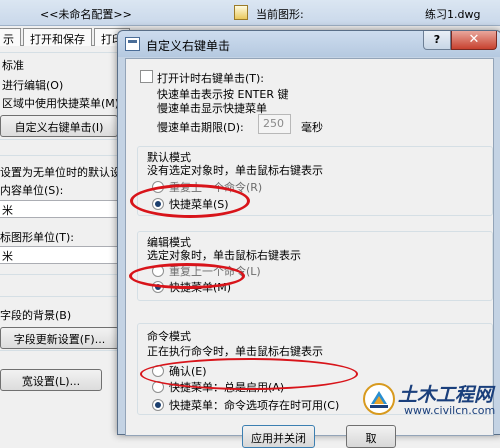 Image resolution: width=500 pixels, height=448 pixels. I want to click on profile-label: <<未命名配置>>, so click(86, 14).